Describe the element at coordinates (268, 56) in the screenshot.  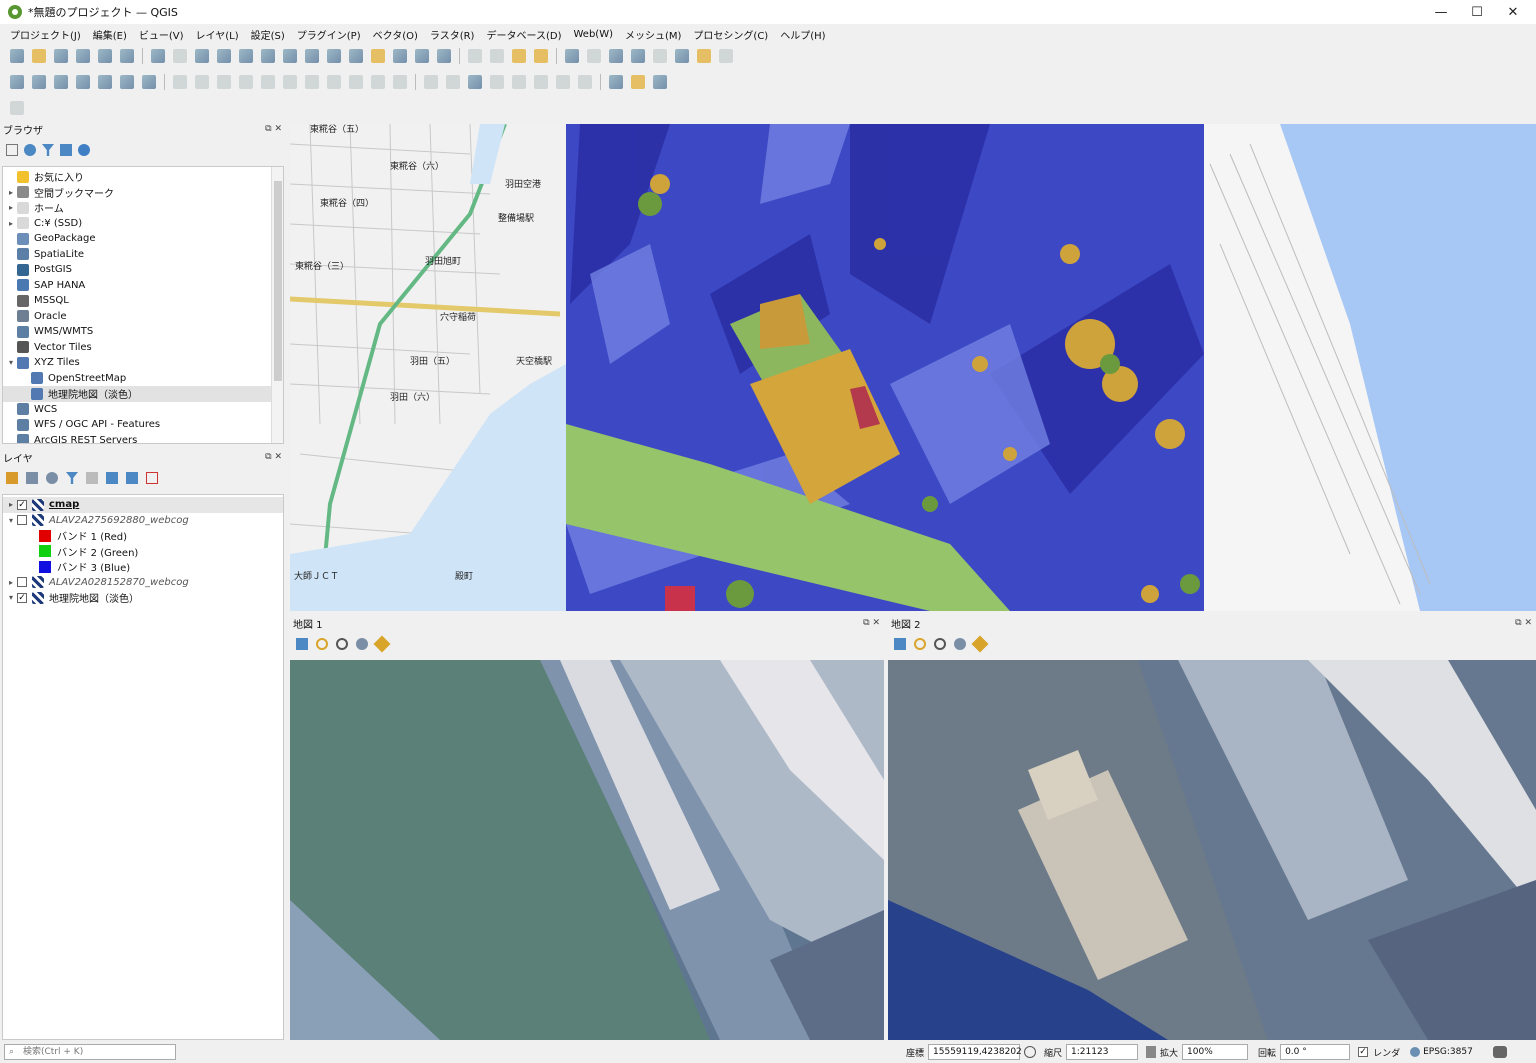
I see `zoom-selection-icon` at that location.